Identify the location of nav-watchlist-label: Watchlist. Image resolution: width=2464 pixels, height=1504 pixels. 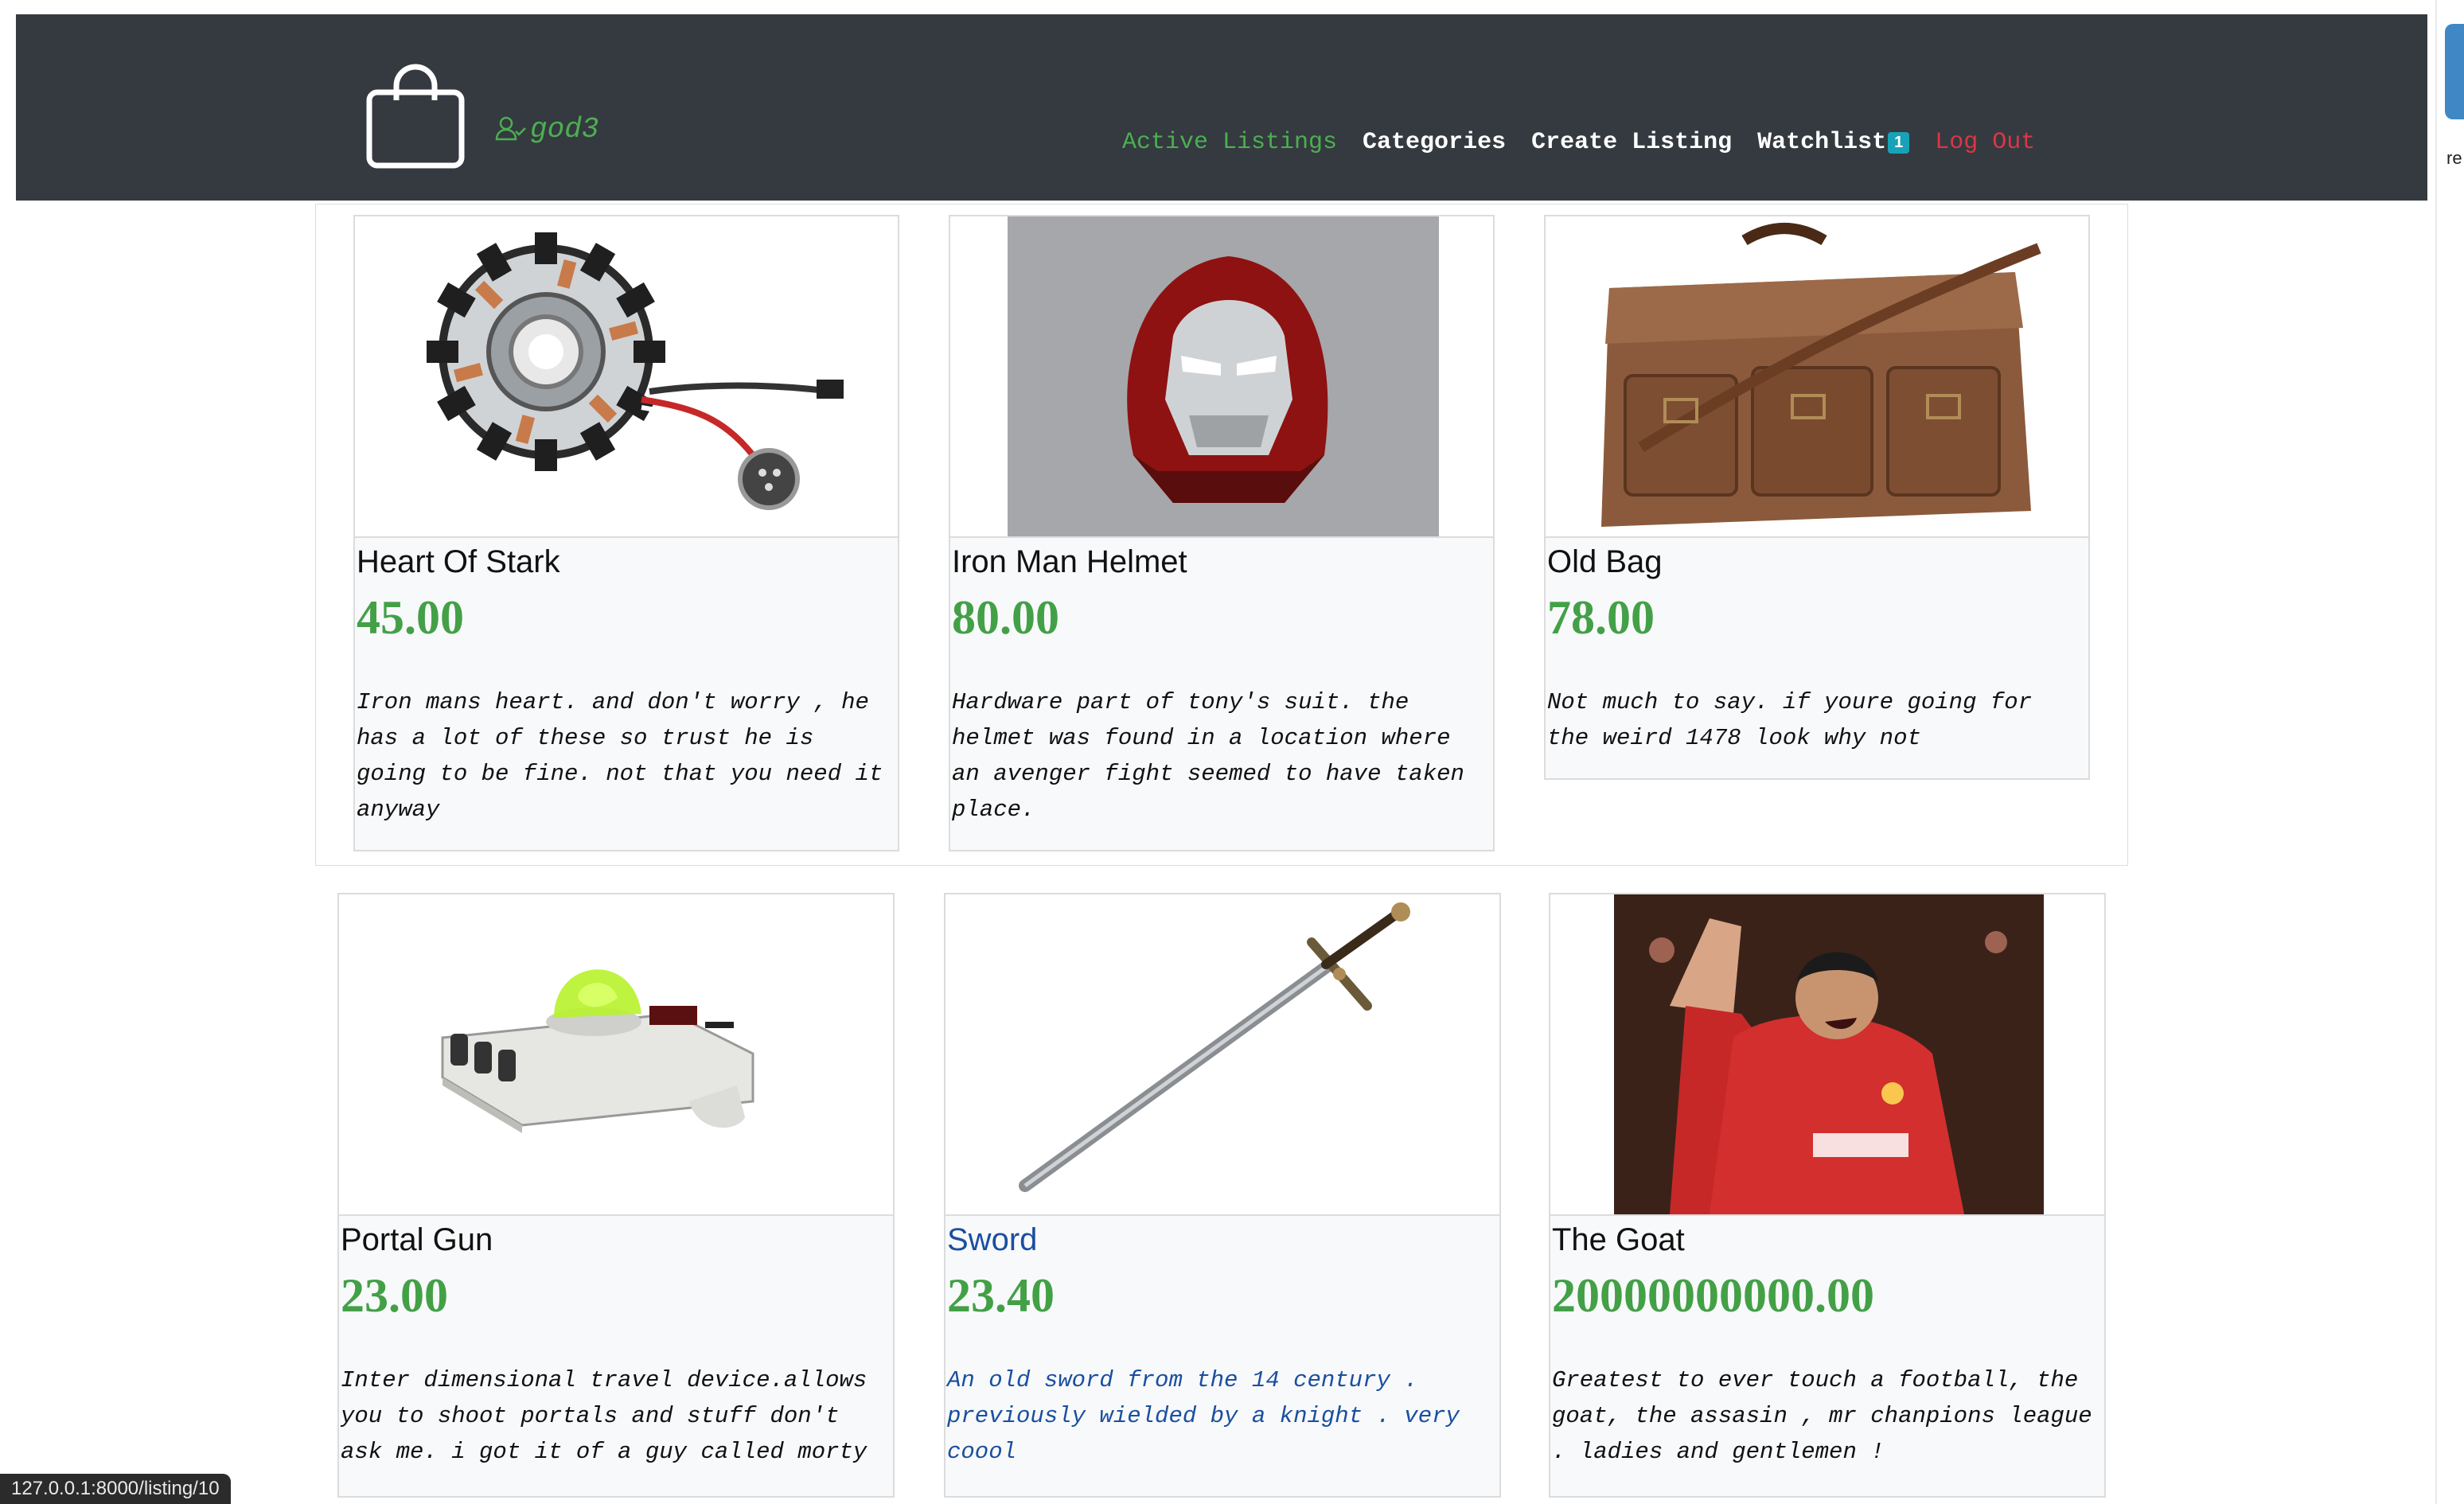
(1822, 142).